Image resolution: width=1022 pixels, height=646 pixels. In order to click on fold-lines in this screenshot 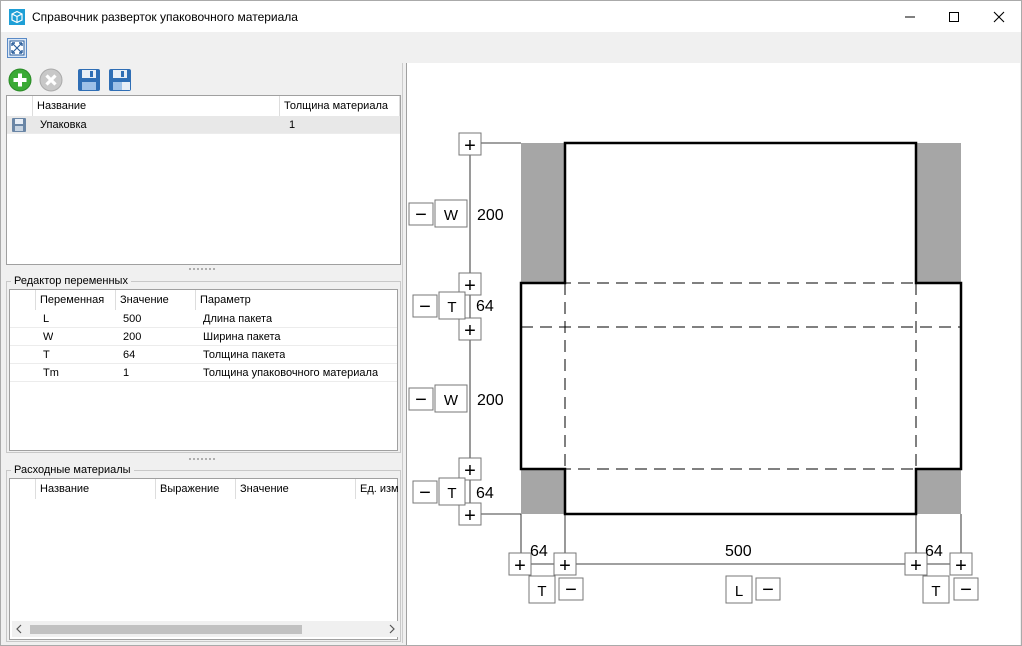, I will do `click(741, 376)`.